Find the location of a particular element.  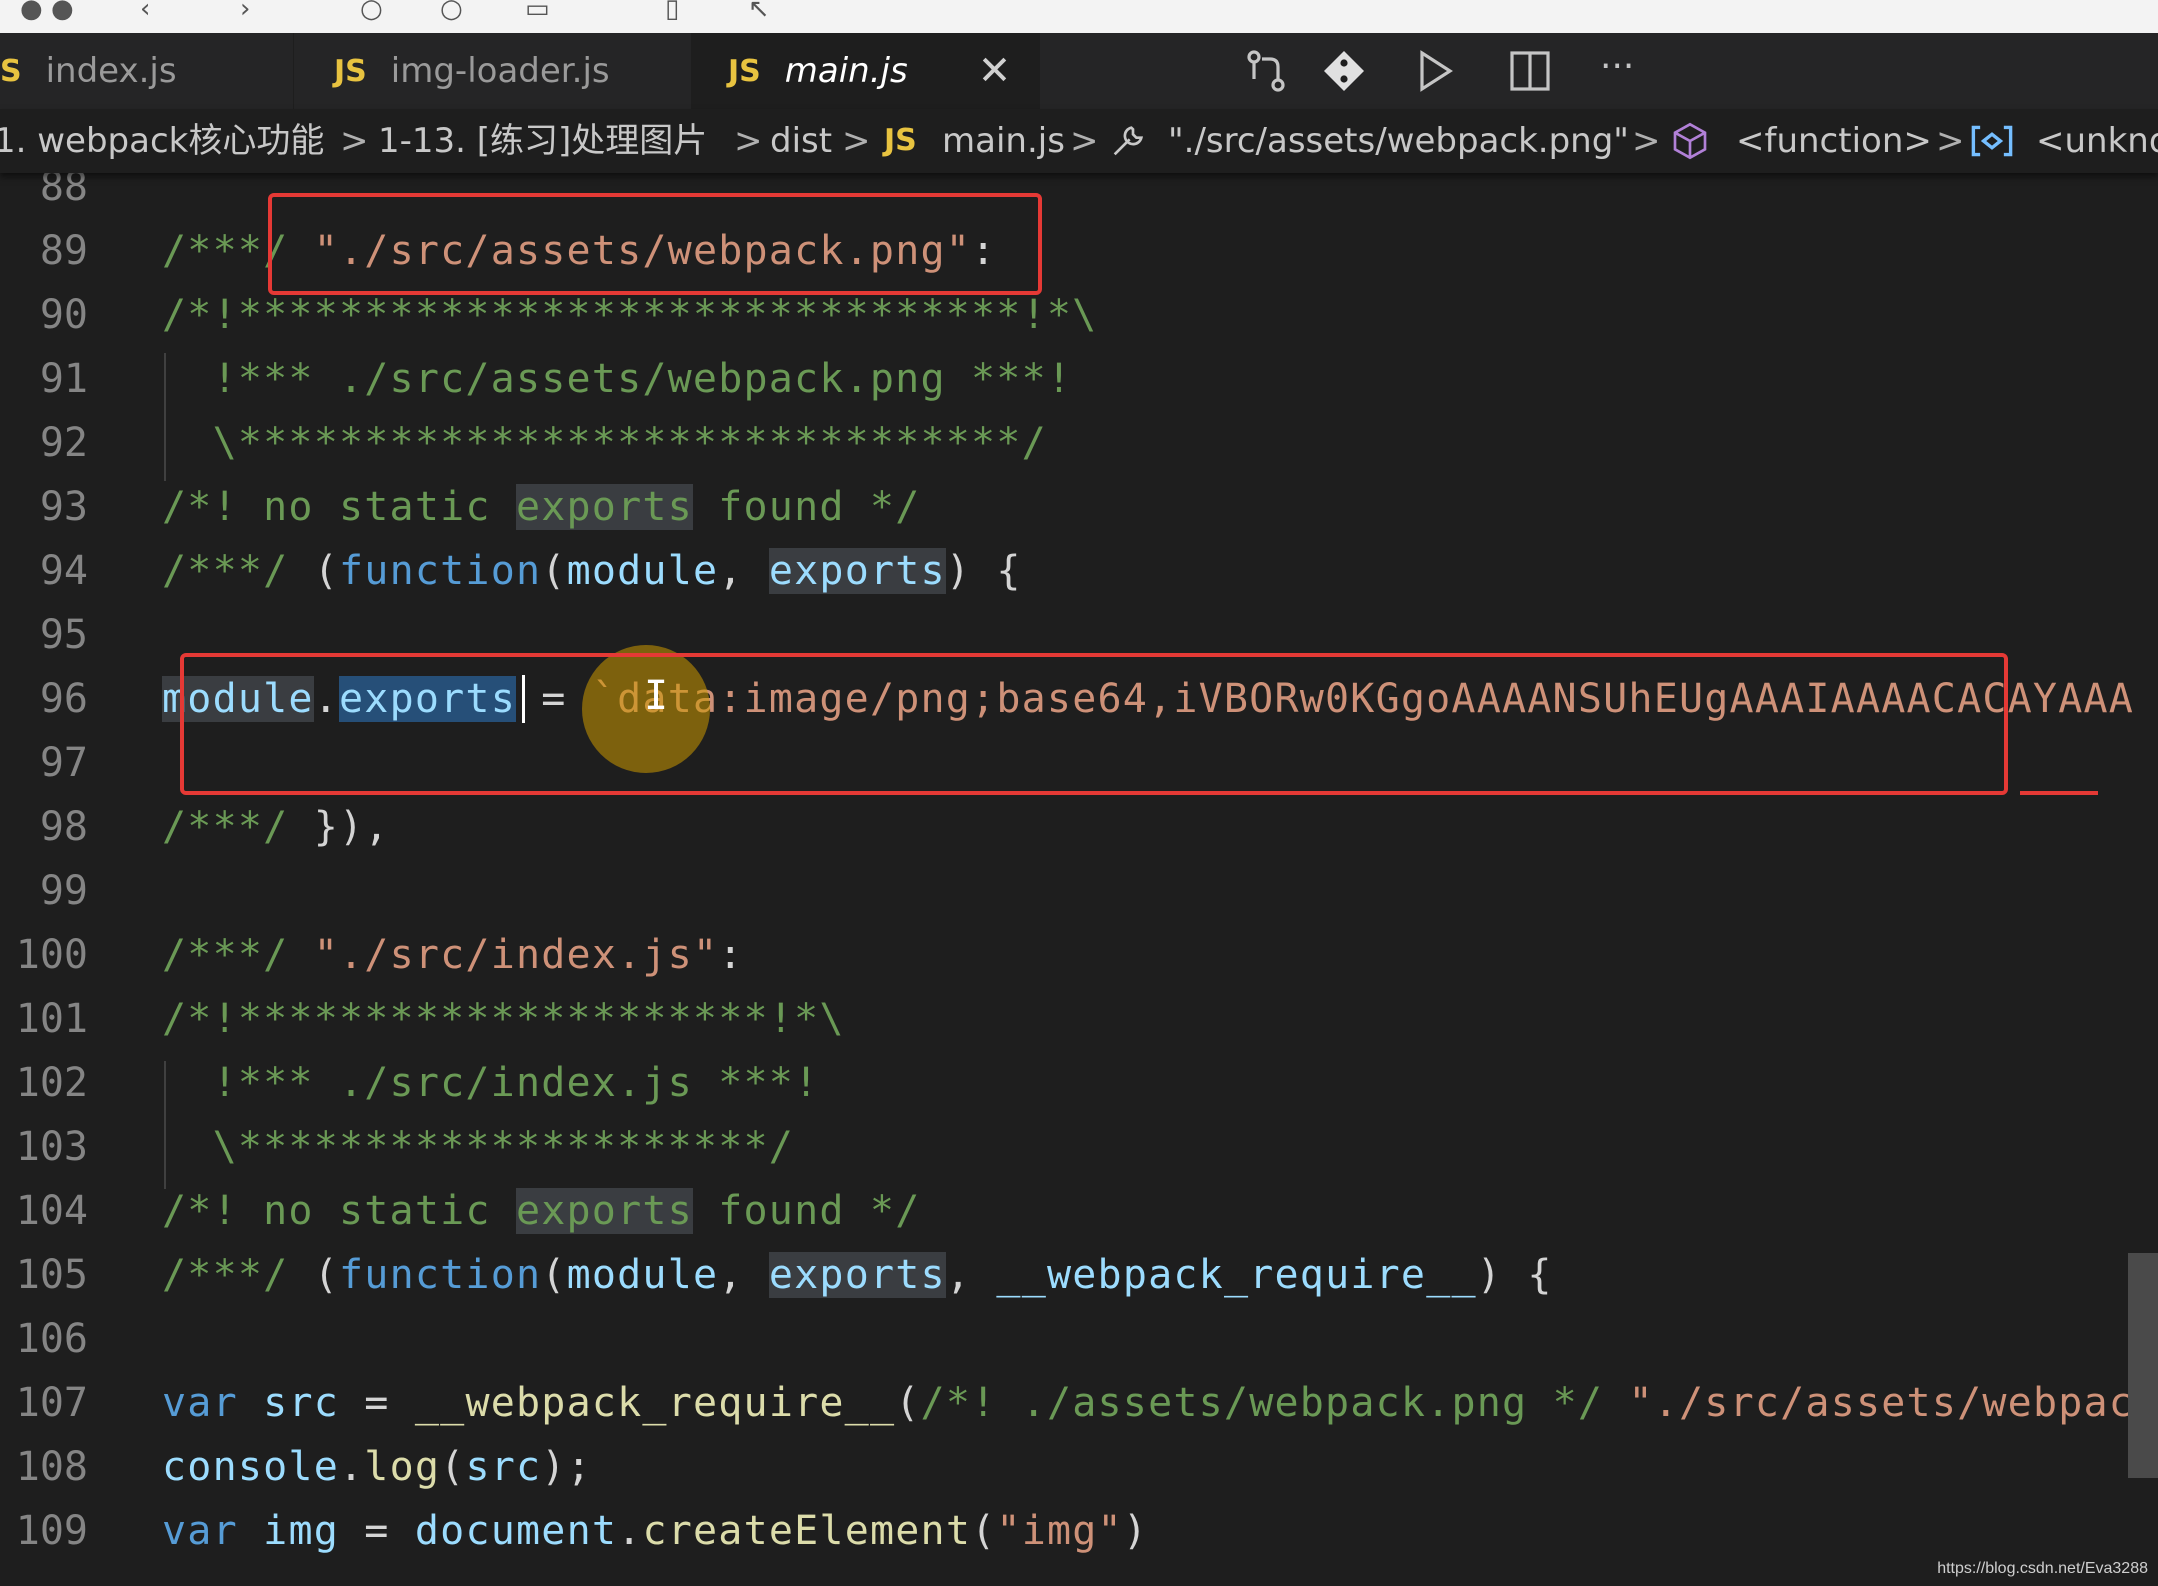

line-number: 96 is located at coordinates (63, 699).